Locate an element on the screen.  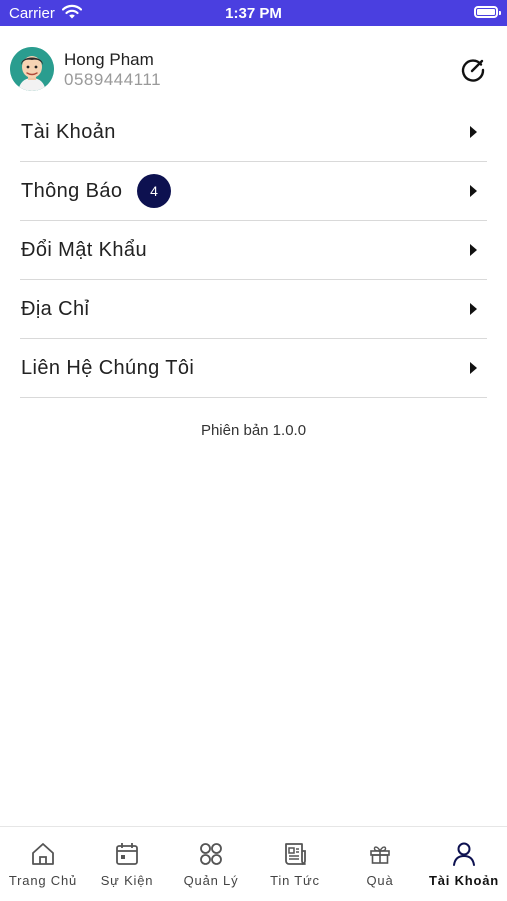
tab-manage: Quản Lý is located at coordinates (211, 864).